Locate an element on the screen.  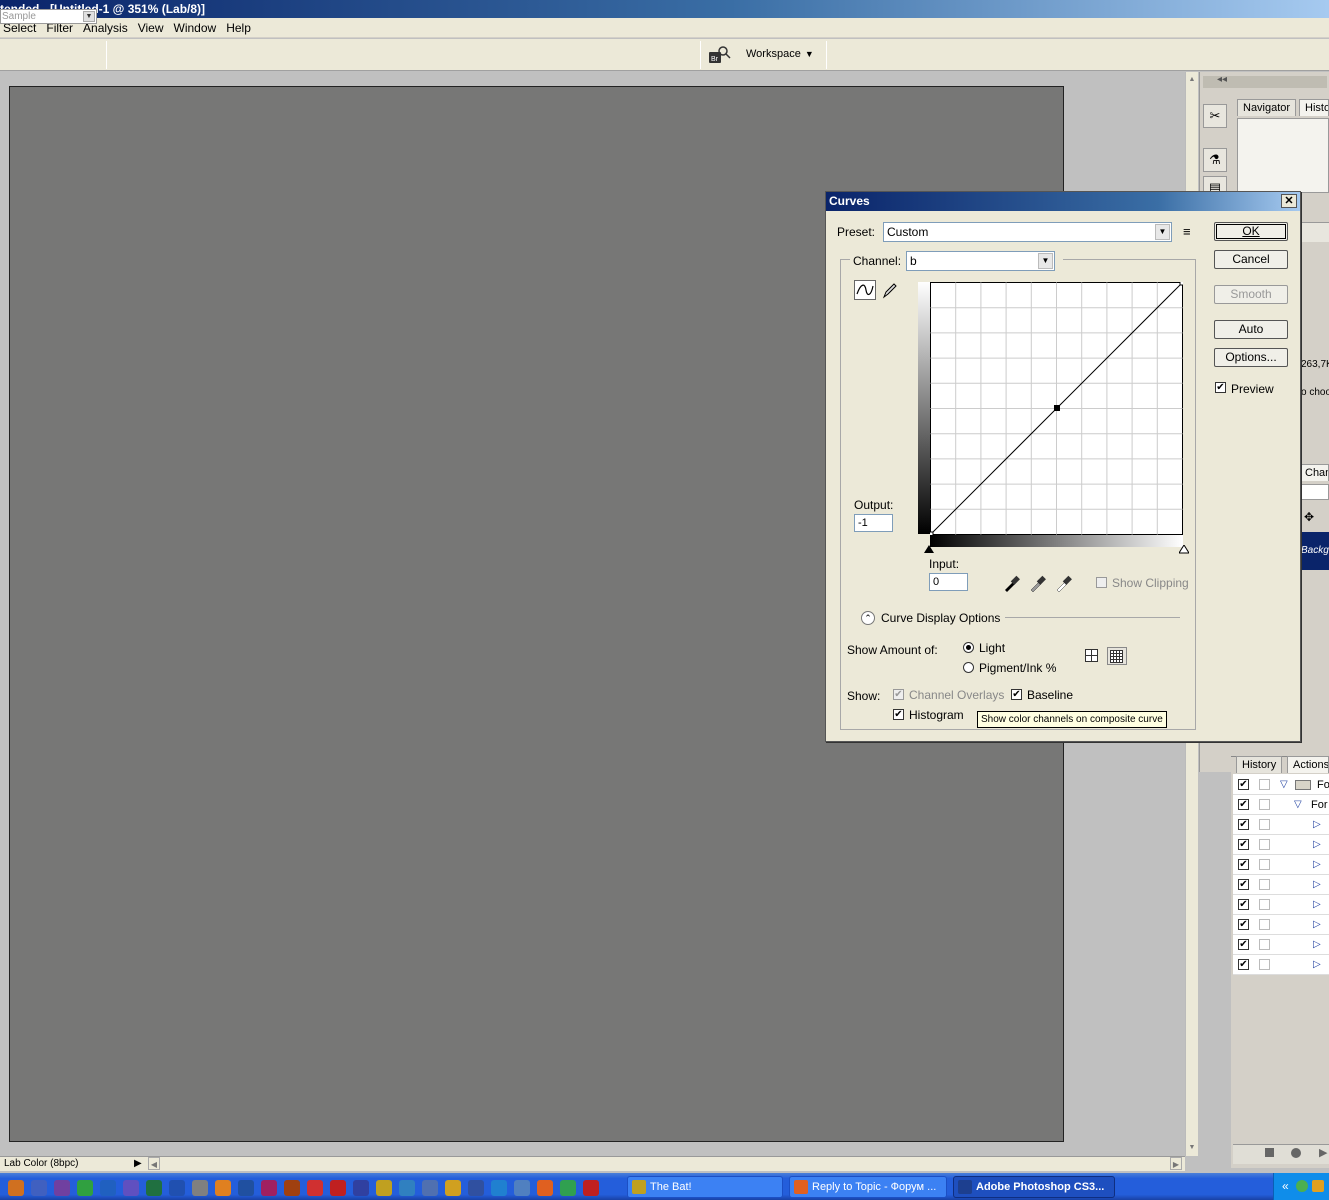
scroll-right-icon: ▶ is located at coordinates (1176, 1163).